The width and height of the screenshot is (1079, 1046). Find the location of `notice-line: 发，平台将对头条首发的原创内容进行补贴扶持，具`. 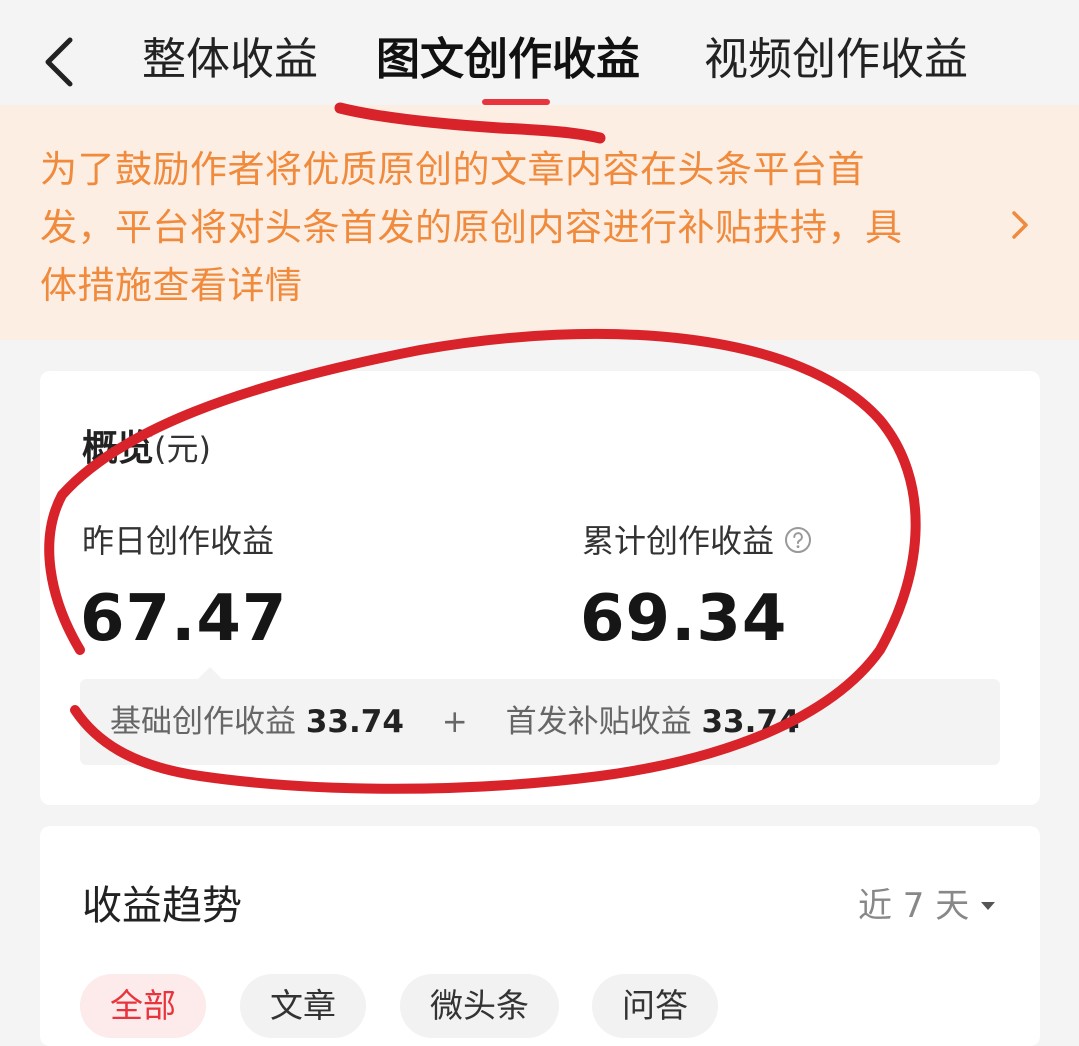

notice-line: 发，平台将对头条首发的原创内容进行补贴扶持，具 is located at coordinates (471, 227).